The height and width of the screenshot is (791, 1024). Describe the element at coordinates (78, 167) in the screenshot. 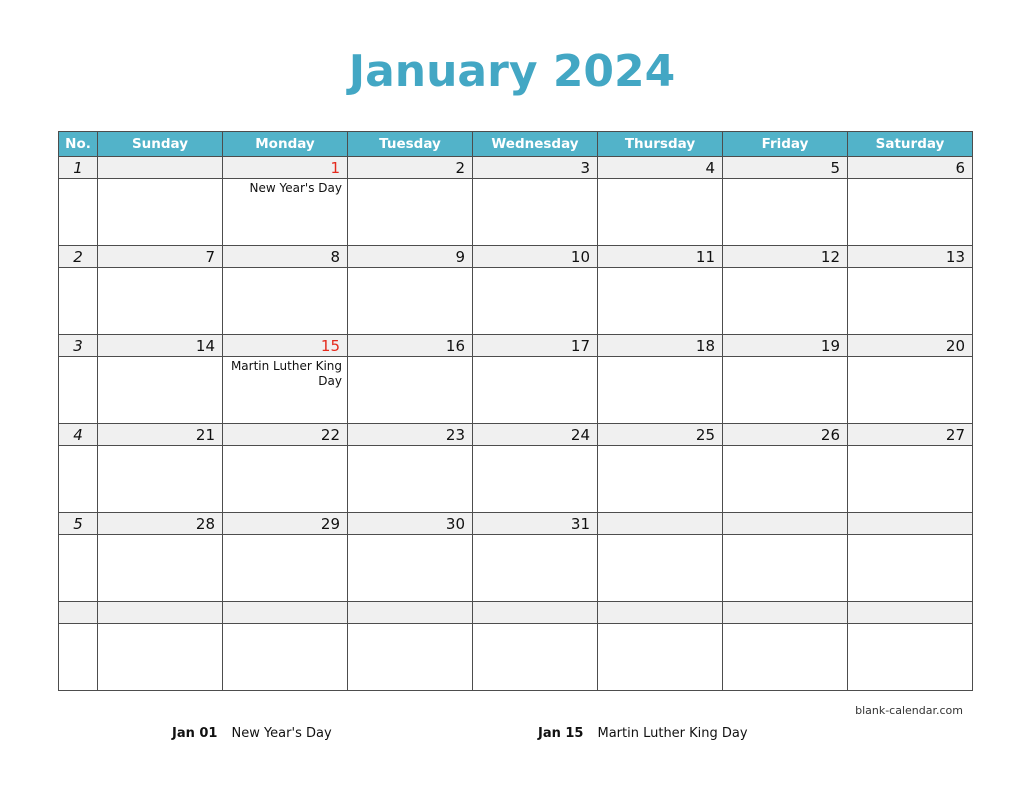

I see `week-number-cell: 1` at that location.